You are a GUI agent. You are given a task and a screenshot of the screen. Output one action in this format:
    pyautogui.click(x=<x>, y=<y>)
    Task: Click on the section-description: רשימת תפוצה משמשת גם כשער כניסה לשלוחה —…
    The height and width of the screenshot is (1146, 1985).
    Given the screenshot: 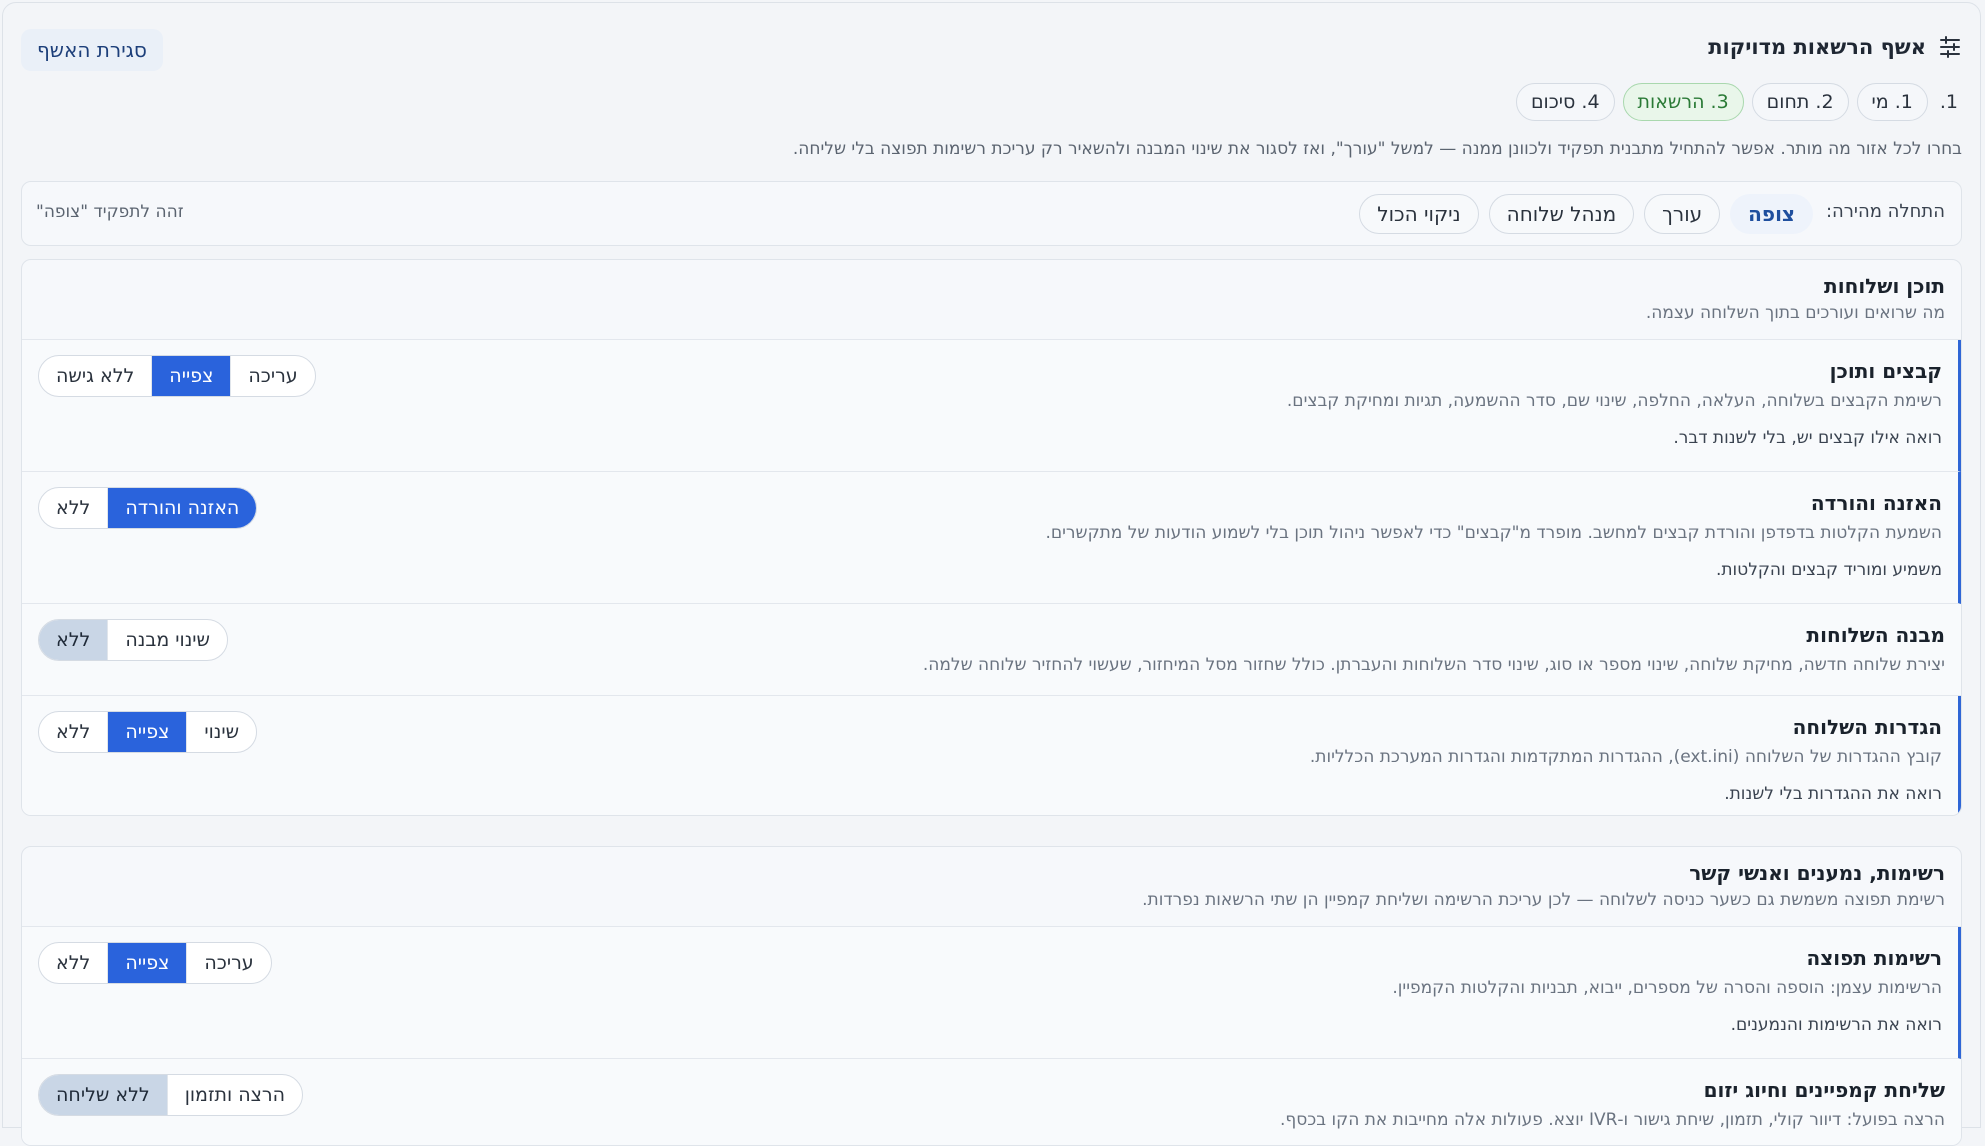 What is the action you would take?
    pyautogui.click(x=1543, y=900)
    